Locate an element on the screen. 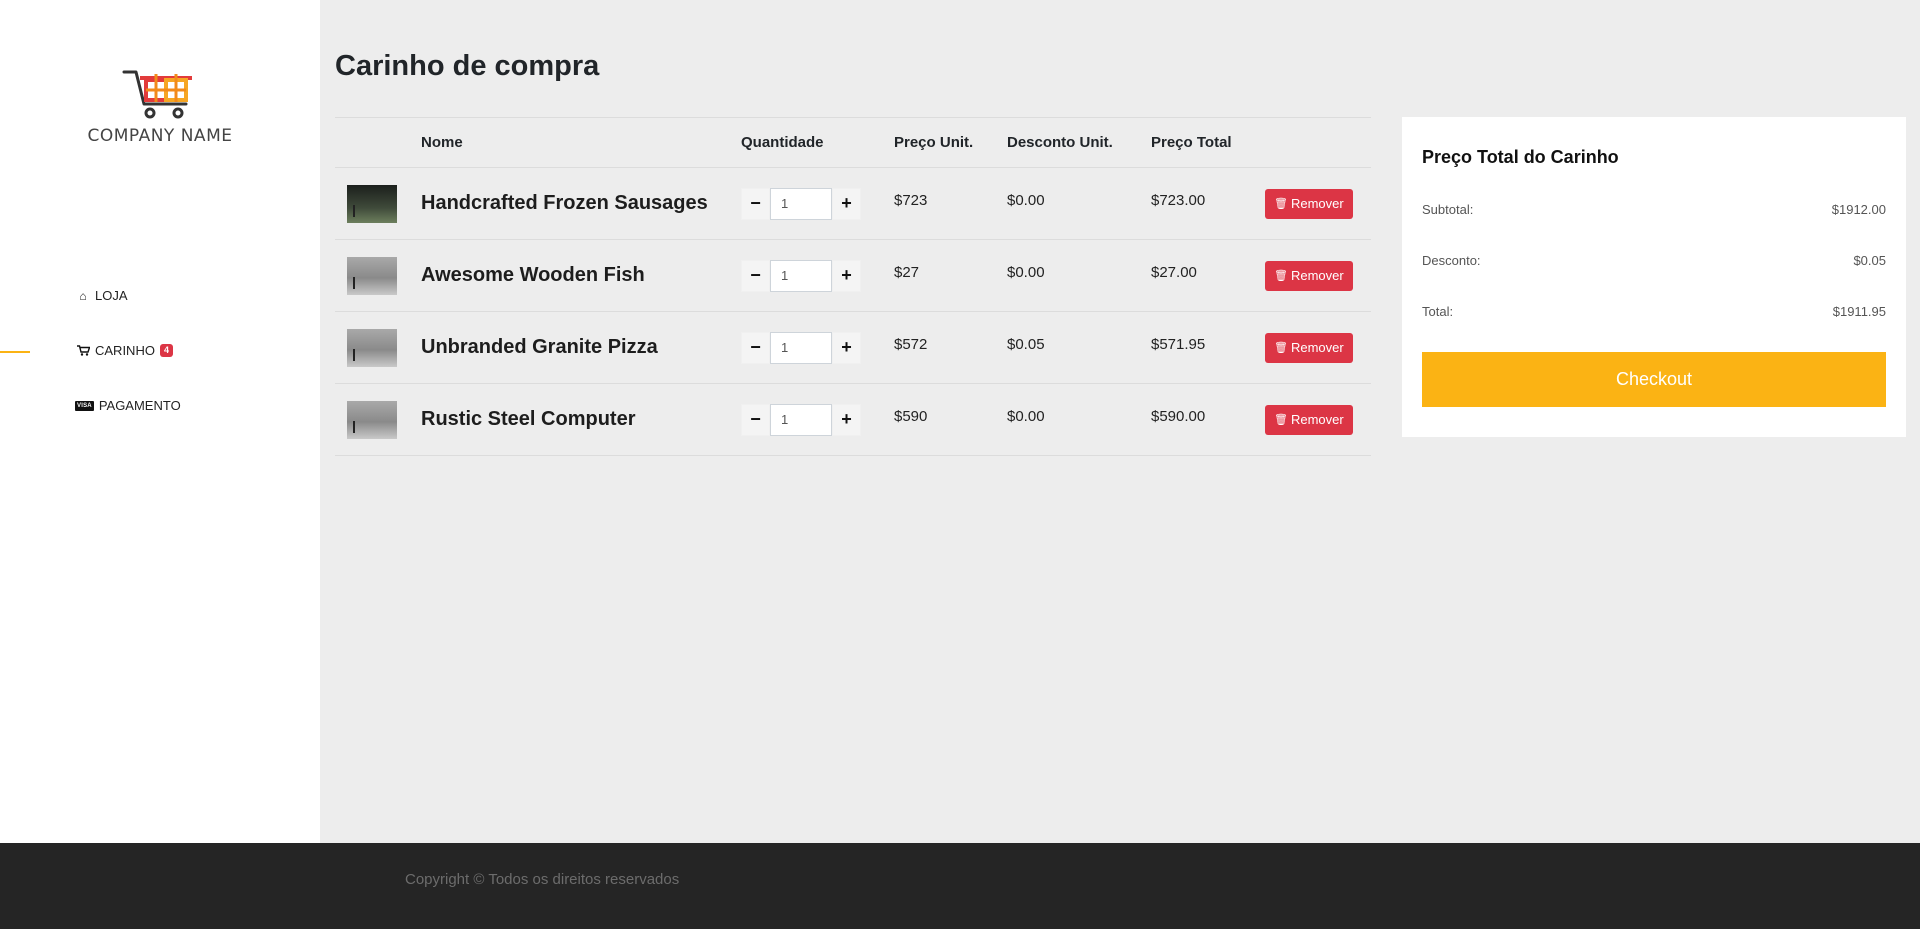 This screenshot has height=929, width=1920. column-header-quantity: Quantidade is located at coordinates (817, 142).